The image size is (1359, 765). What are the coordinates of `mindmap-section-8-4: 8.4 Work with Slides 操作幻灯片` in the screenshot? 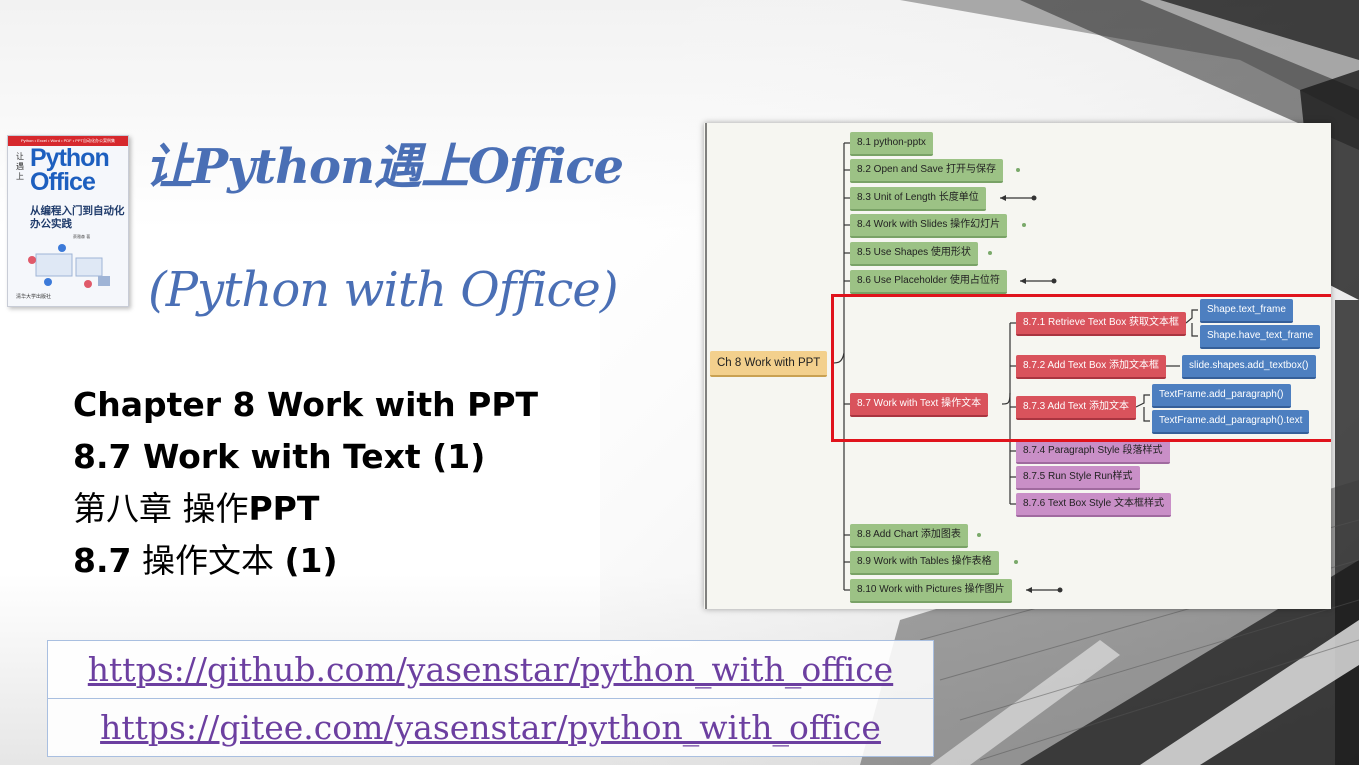 It's located at (929, 226).